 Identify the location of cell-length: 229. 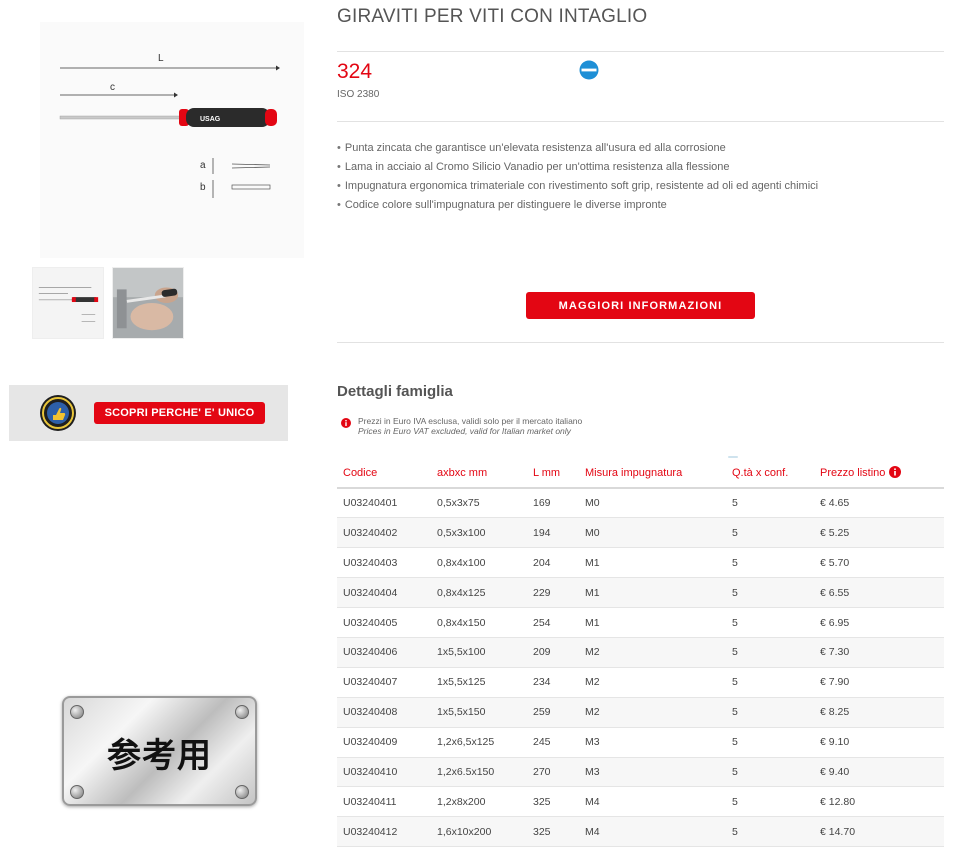
(553, 593).